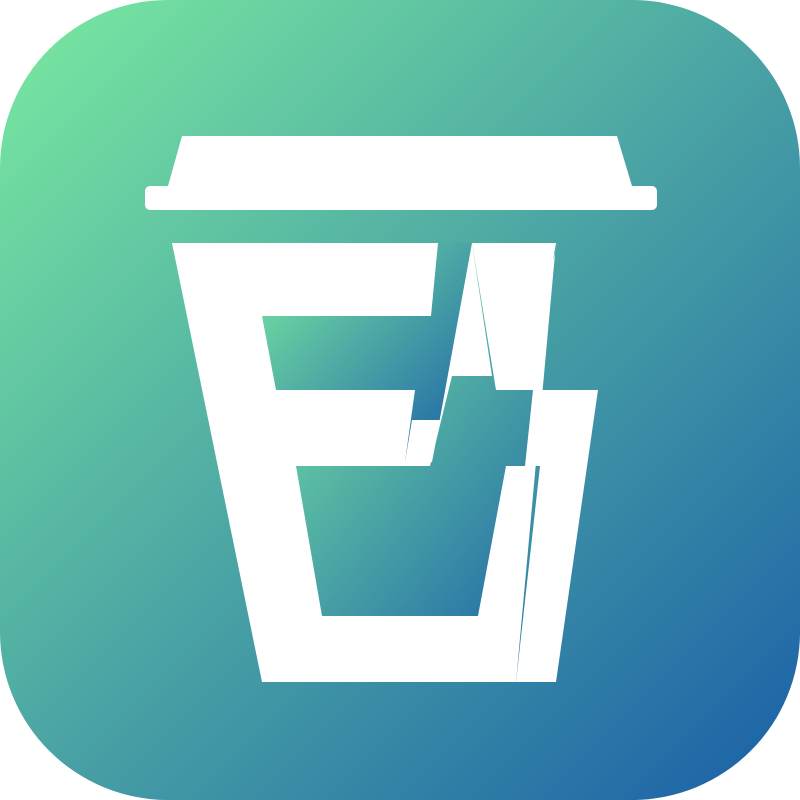  What do you see at coordinates (401, 173) in the screenshot?
I see `cup-lid-icon` at bounding box center [401, 173].